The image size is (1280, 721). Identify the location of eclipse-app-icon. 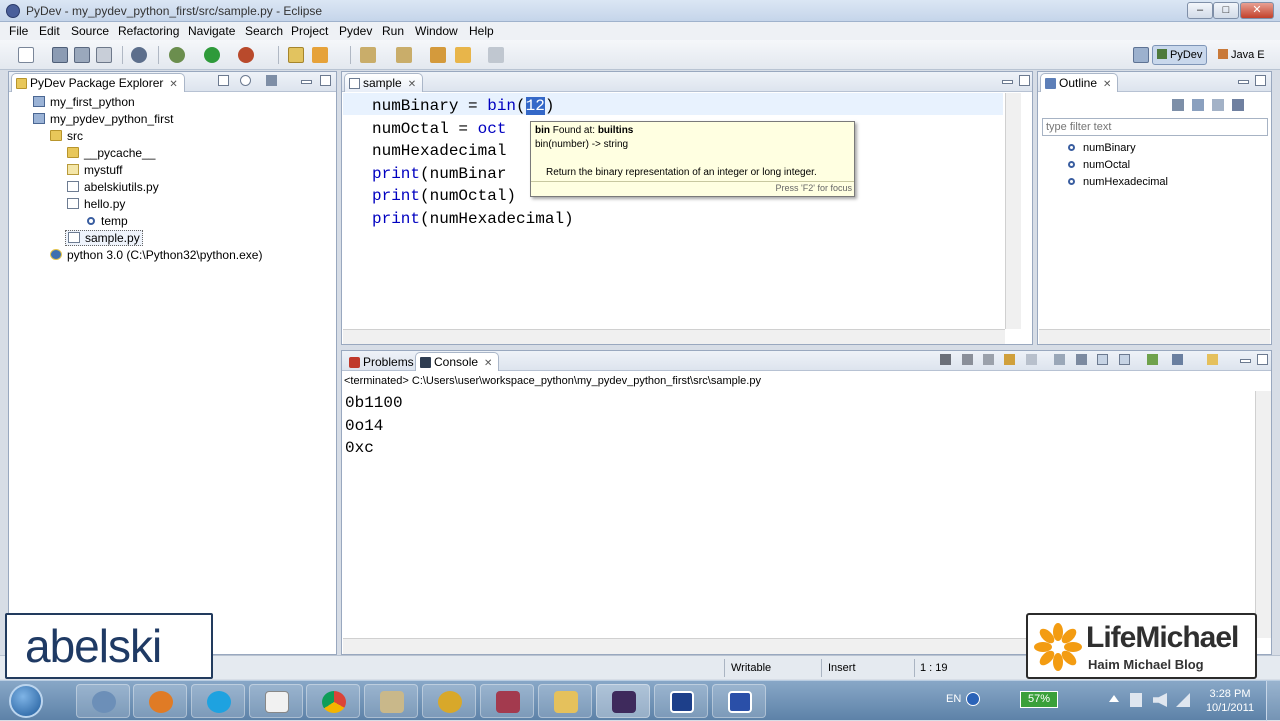
(13, 11).